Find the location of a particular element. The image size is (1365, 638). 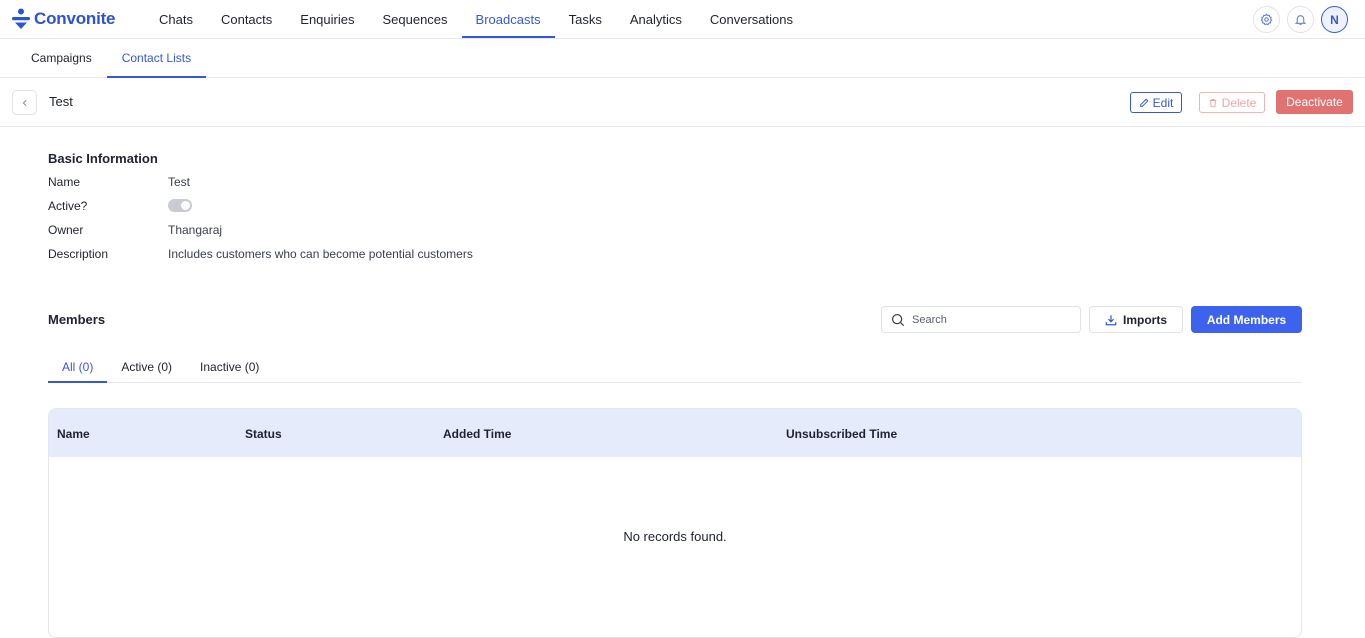

nav-conversations: Conversations is located at coordinates (751, 19).